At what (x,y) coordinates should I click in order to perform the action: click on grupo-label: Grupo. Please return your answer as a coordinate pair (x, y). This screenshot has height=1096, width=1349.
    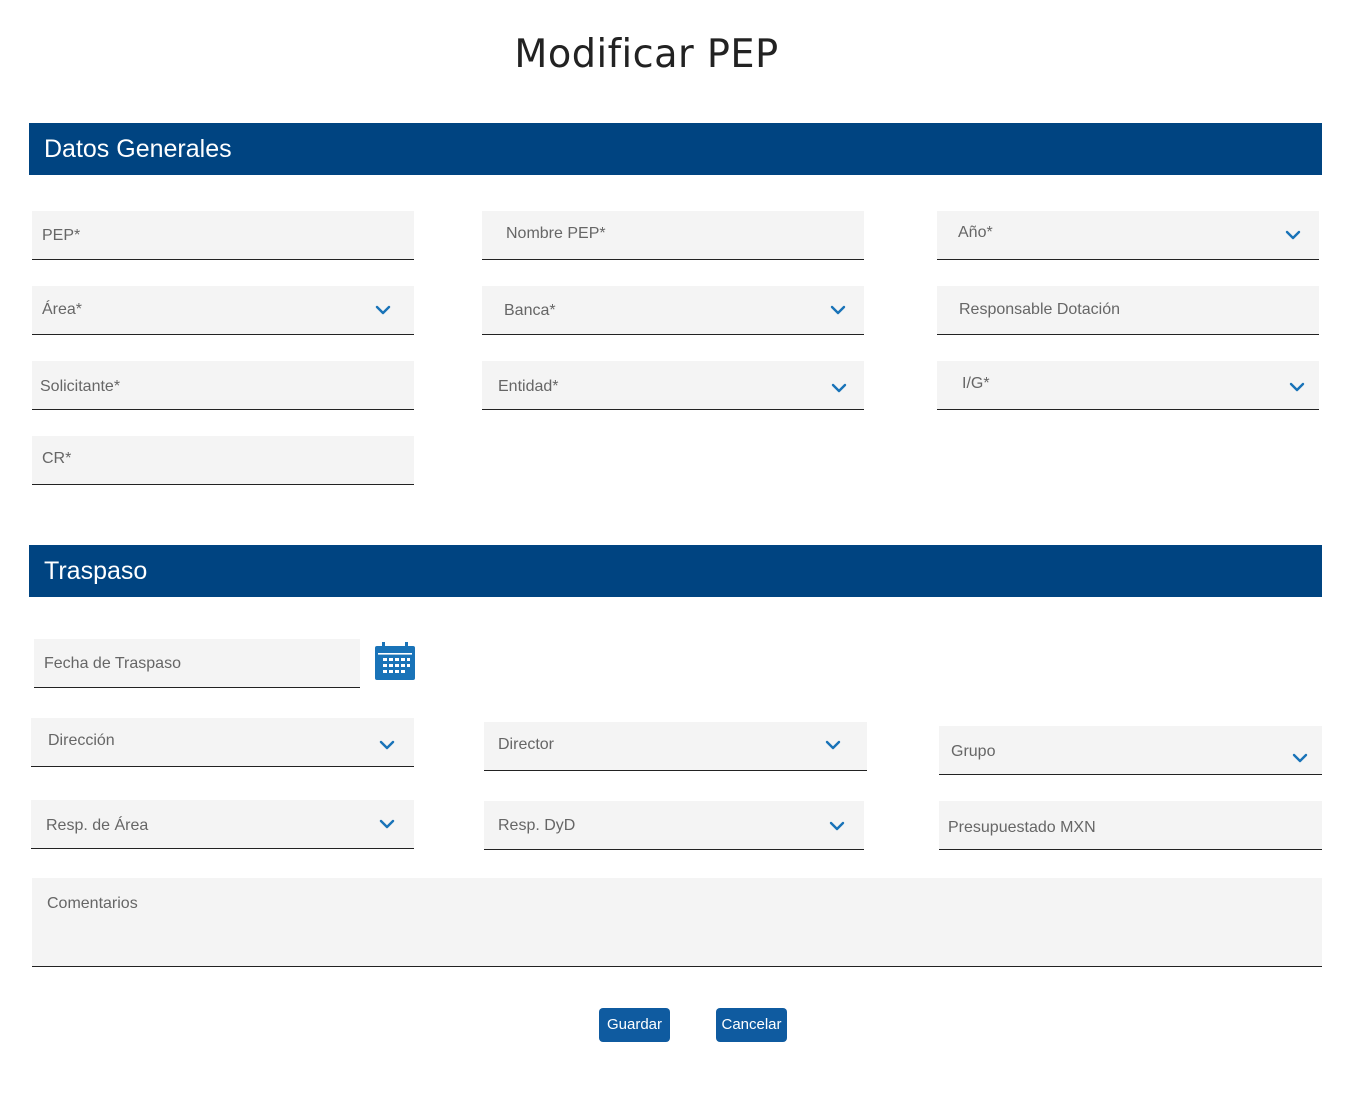
    Looking at the image, I should click on (973, 751).